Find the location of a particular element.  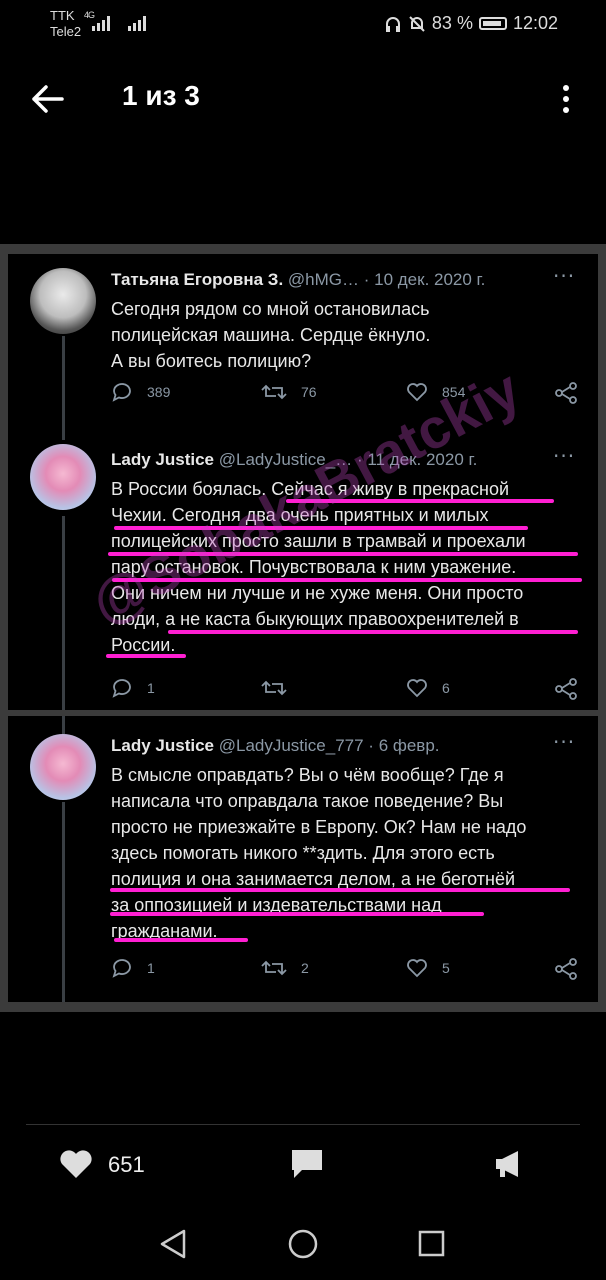

mute-bell-icon is located at coordinates (417, 23).